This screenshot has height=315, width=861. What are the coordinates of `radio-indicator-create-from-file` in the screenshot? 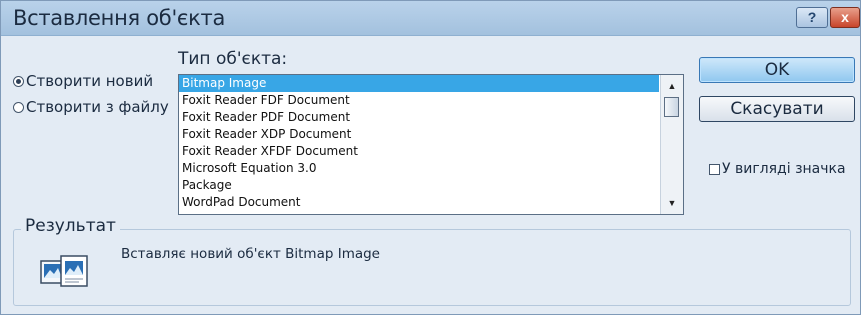 It's located at (18, 107).